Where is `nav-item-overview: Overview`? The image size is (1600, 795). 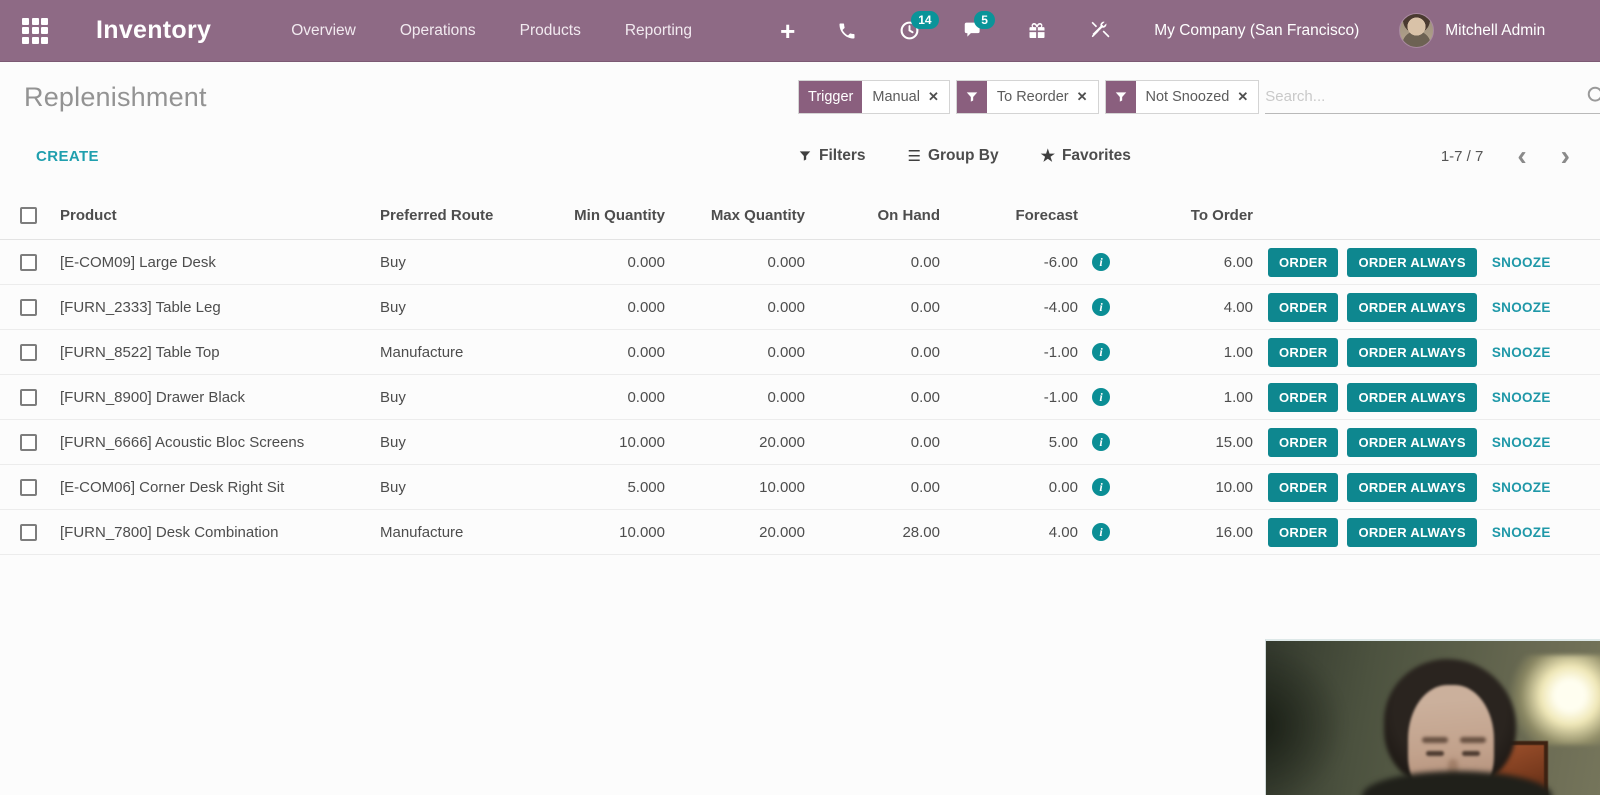
nav-item-overview: Overview is located at coordinates (323, 31).